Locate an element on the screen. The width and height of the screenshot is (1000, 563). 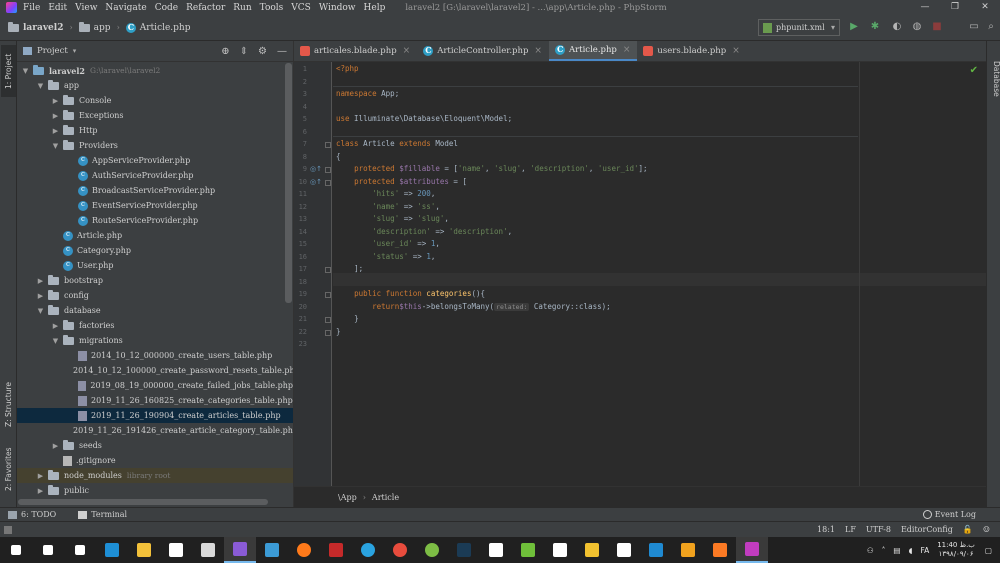
menu-run: Run is located at coordinates (242, 8).